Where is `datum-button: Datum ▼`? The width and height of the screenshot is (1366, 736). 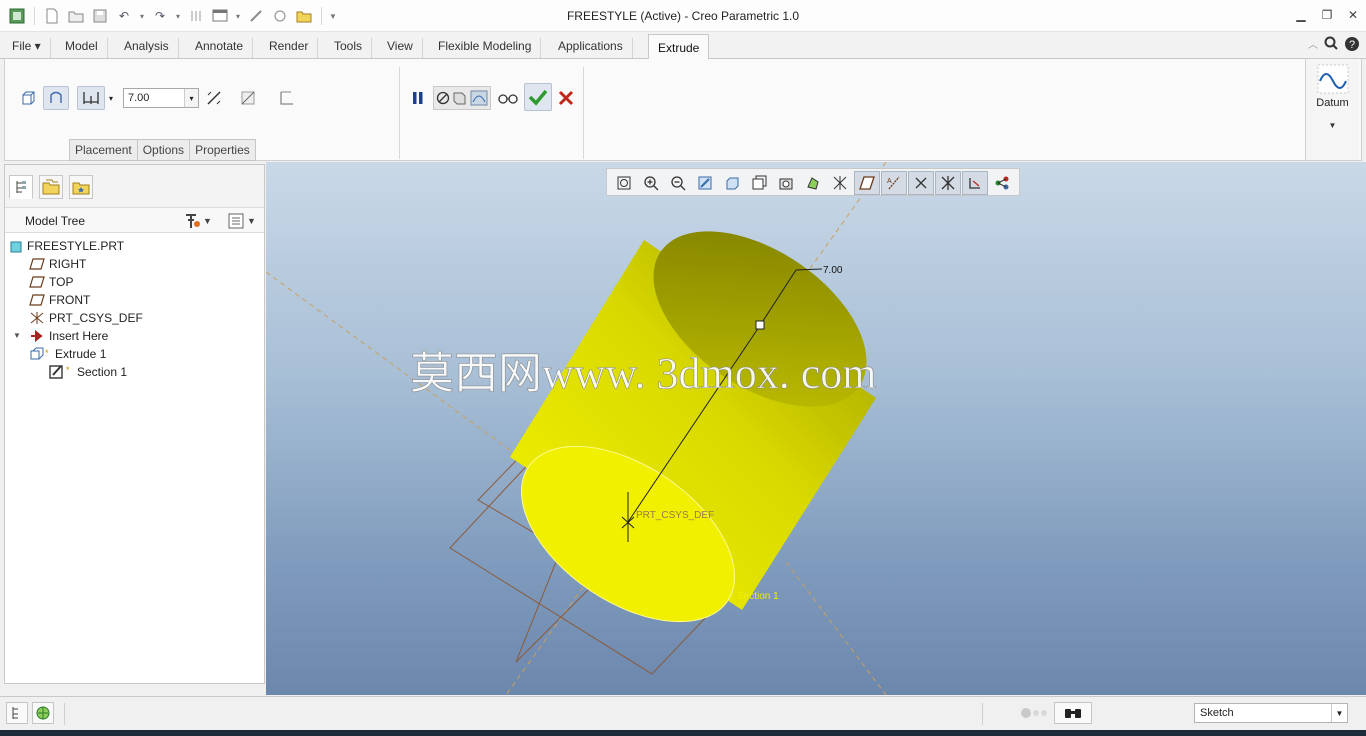 datum-button: Datum ▼ is located at coordinates (1332, 109).